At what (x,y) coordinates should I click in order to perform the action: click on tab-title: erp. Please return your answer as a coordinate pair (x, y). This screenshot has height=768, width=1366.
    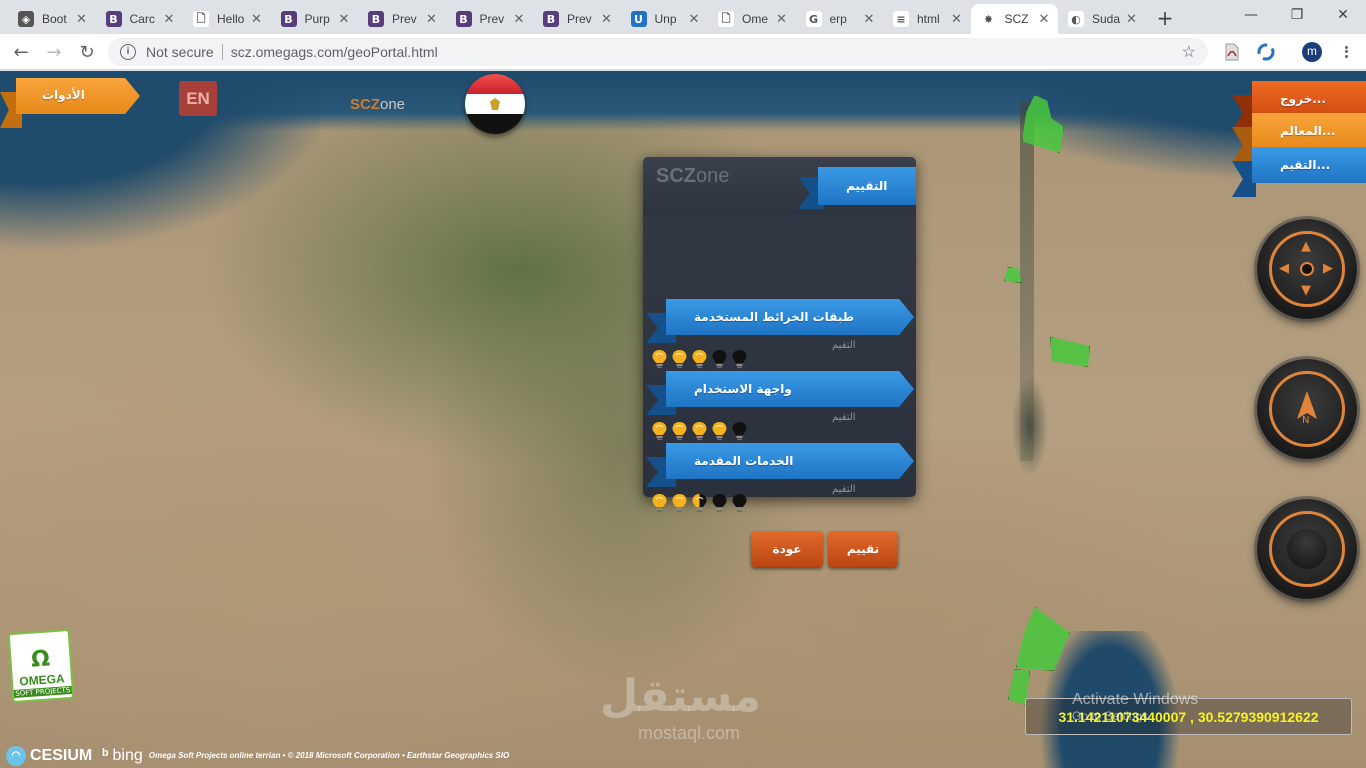
    Looking at the image, I should click on (838, 19).